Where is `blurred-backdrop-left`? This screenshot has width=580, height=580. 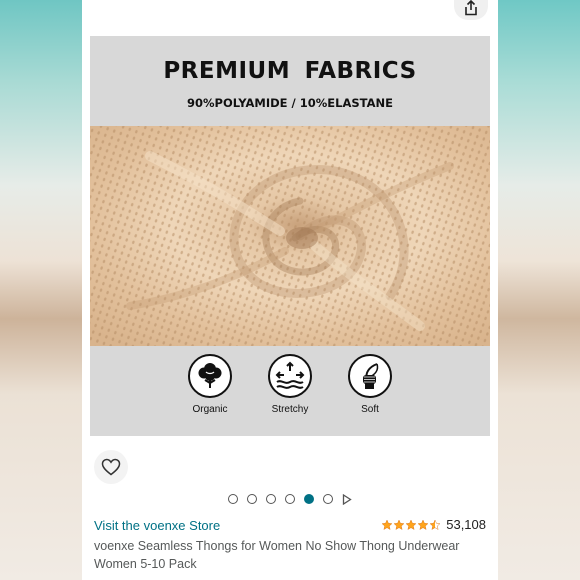
blurred-backdrop-left is located at coordinates (41, 290).